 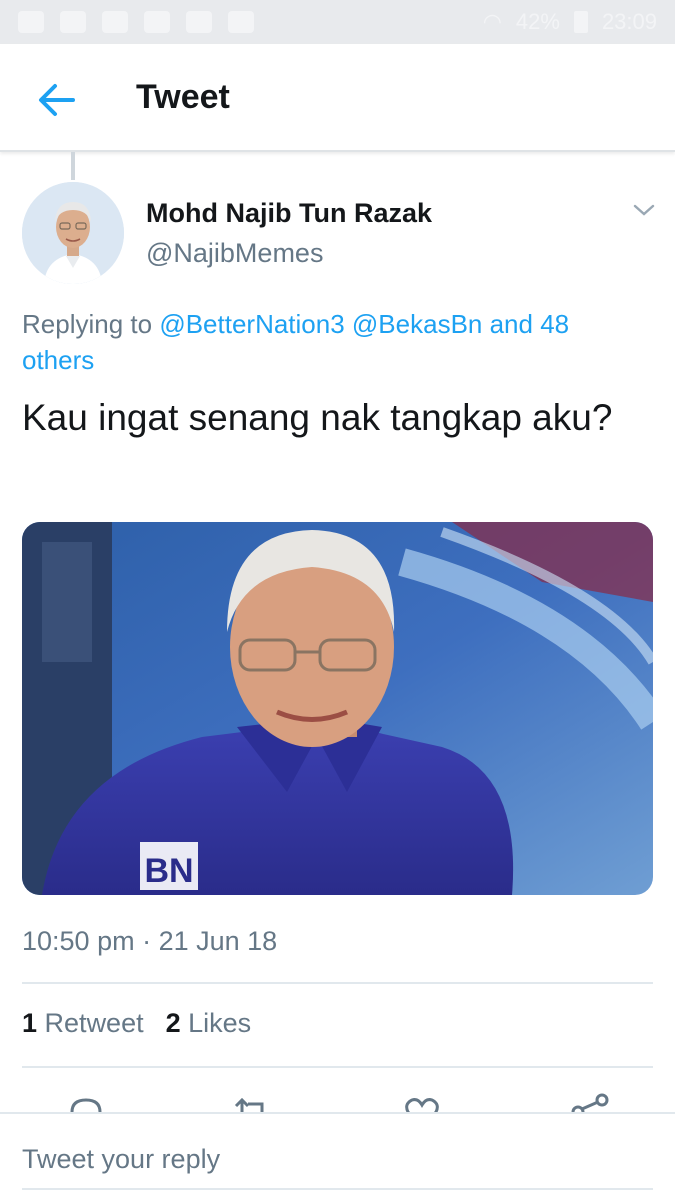 I want to click on app-header: Tweet, so click(x=337, y=98).